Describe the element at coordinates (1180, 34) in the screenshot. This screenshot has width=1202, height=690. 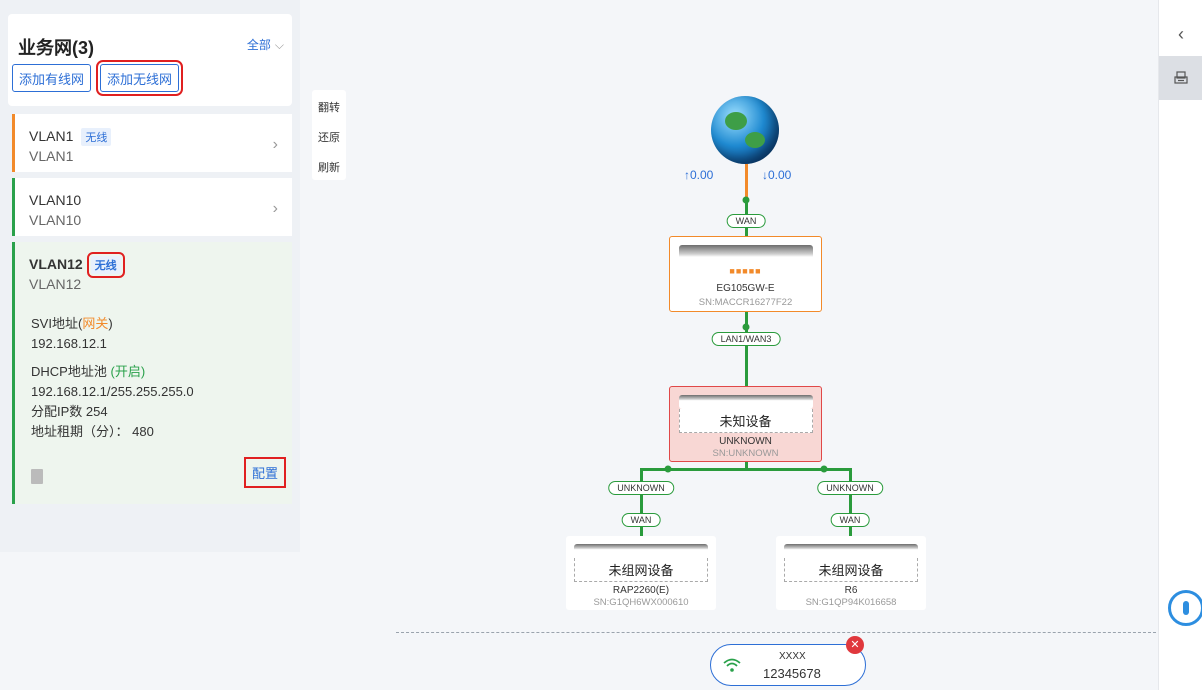
I see `chevron-left-icon: ‹` at that location.